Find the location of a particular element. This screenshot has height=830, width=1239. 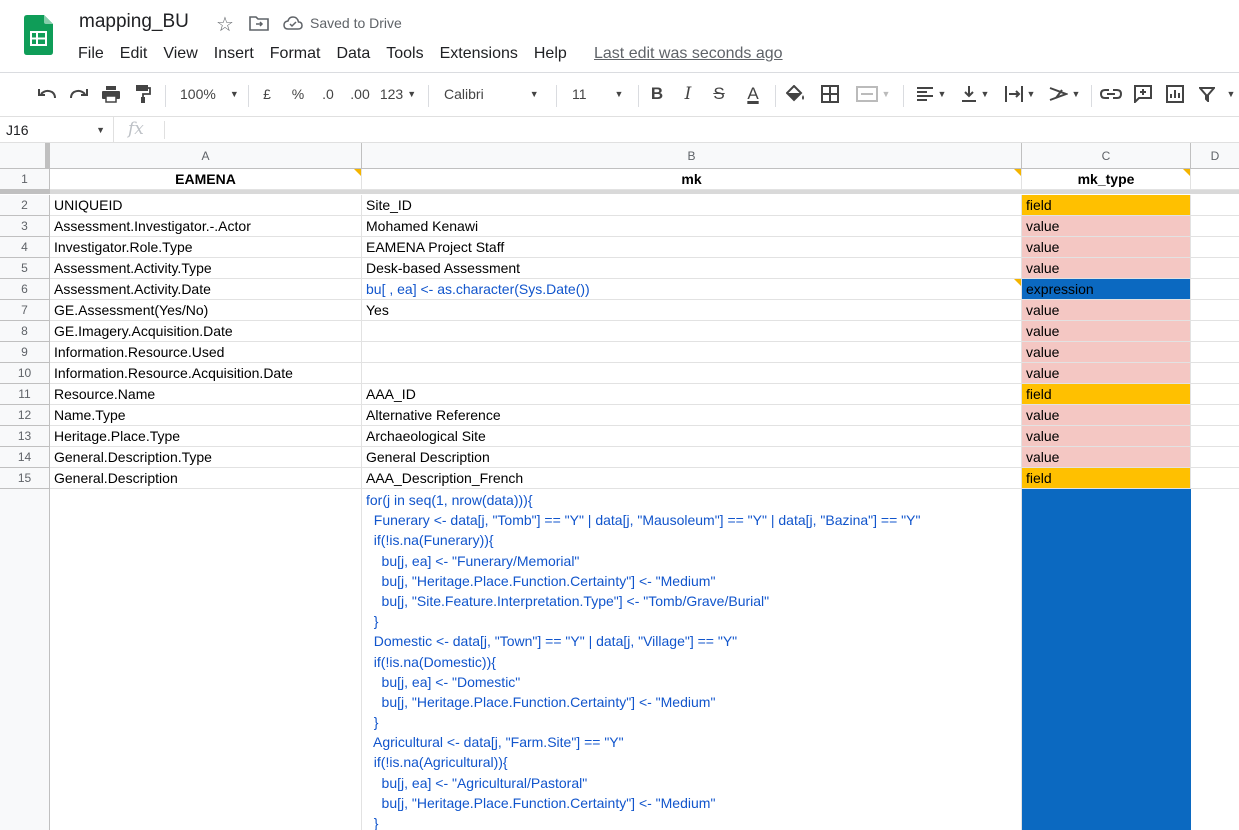

cell-a6: Assessment.Activity.Date is located at coordinates (206, 289).